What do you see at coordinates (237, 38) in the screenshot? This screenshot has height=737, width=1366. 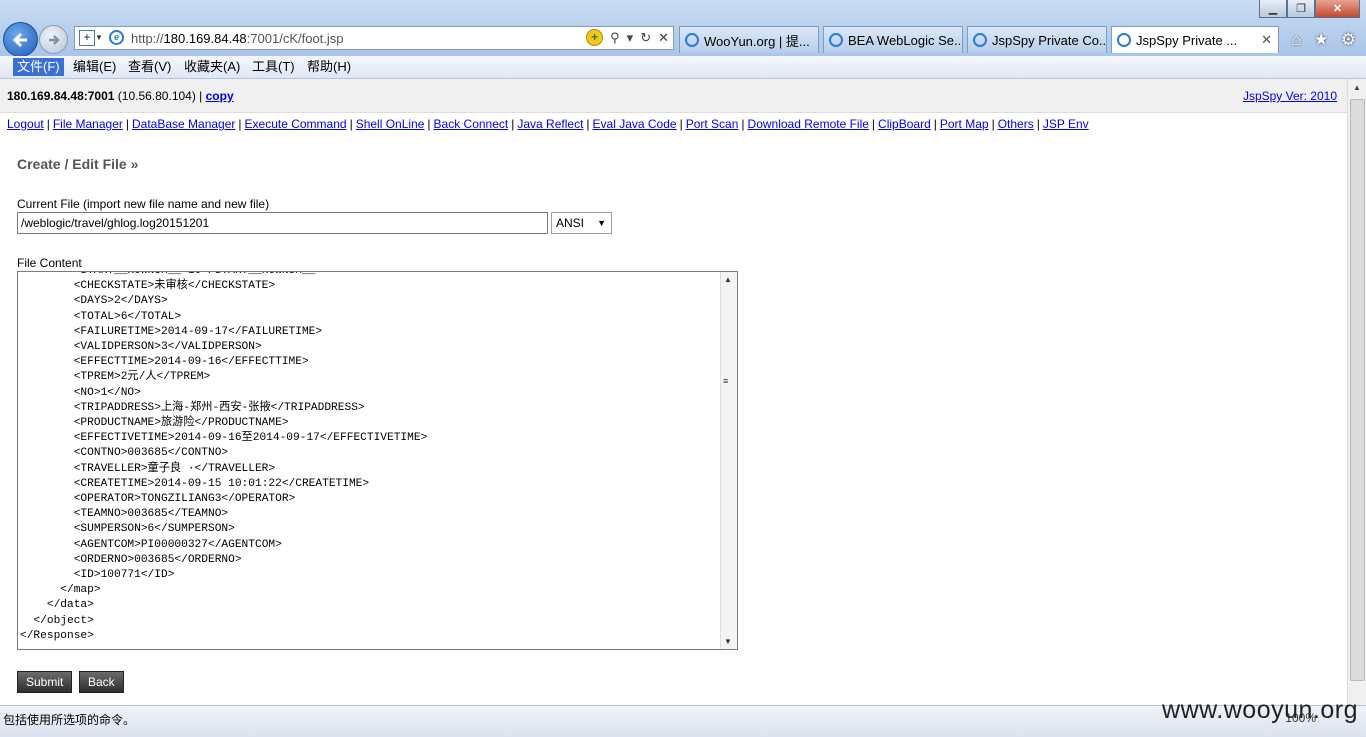 I see `url-text: http://180.169.84.48:7001/cK/foot.jsp` at bounding box center [237, 38].